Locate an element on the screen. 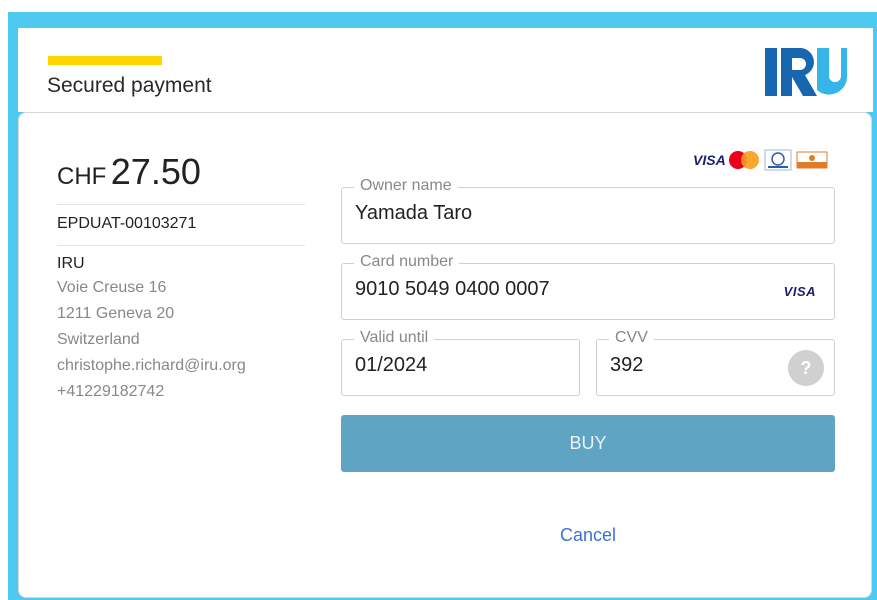 Image resolution: width=877 pixels, height=600 pixels. order-reference: EPDUAT-00103271 is located at coordinates (181, 225).